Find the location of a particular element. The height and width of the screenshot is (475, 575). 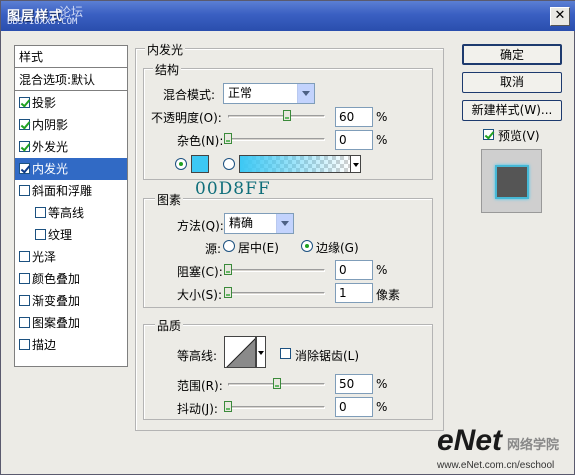

cancel-button: 取消 is located at coordinates (512, 82).